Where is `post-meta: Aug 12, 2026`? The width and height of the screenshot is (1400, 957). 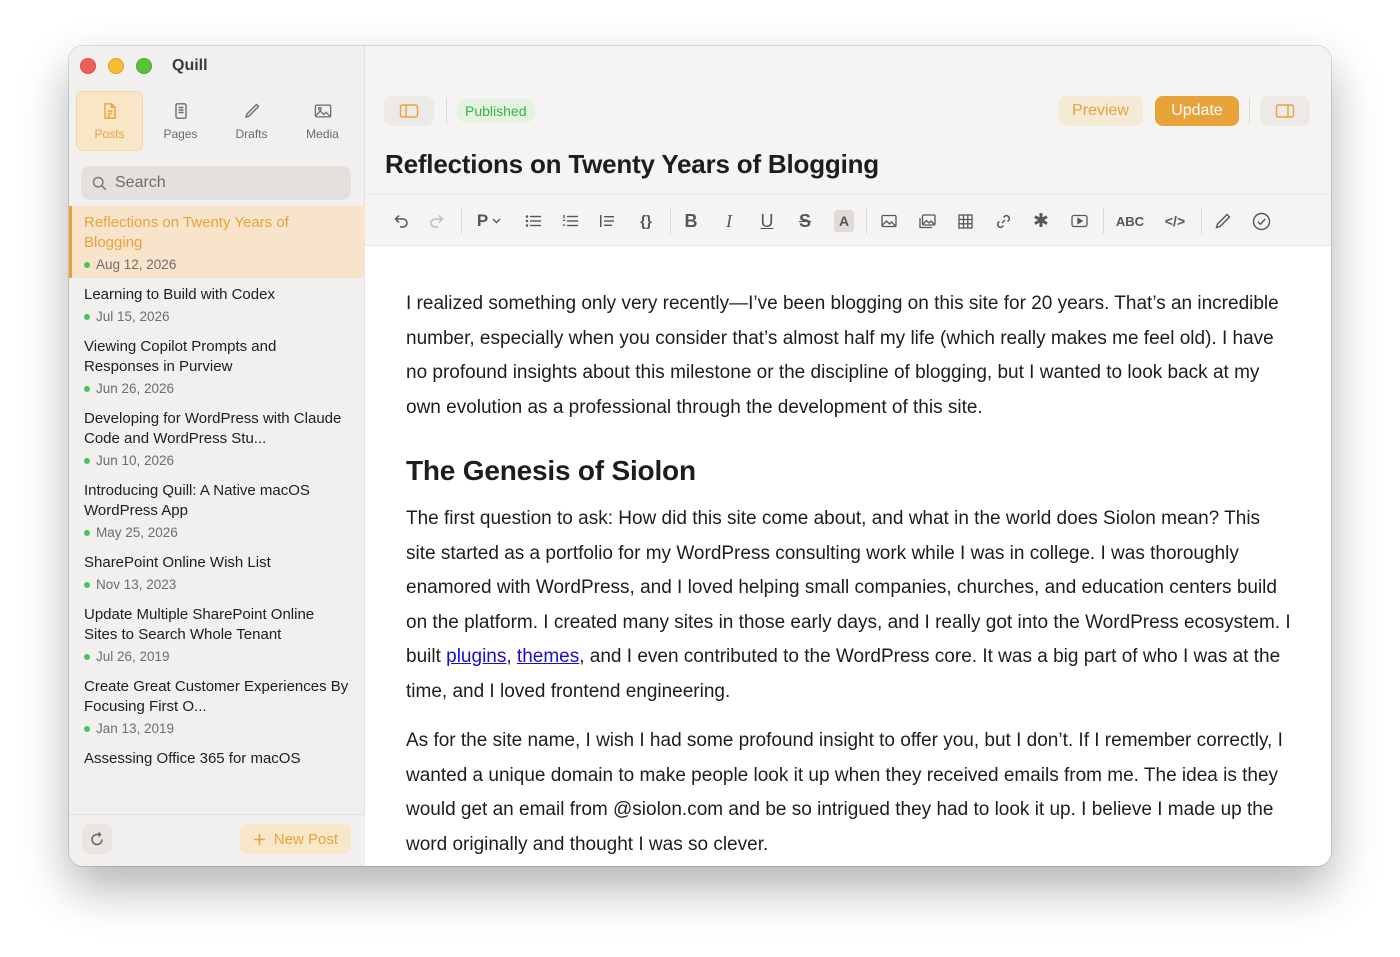
post-meta: Aug 12, 2026 is located at coordinates (217, 264).